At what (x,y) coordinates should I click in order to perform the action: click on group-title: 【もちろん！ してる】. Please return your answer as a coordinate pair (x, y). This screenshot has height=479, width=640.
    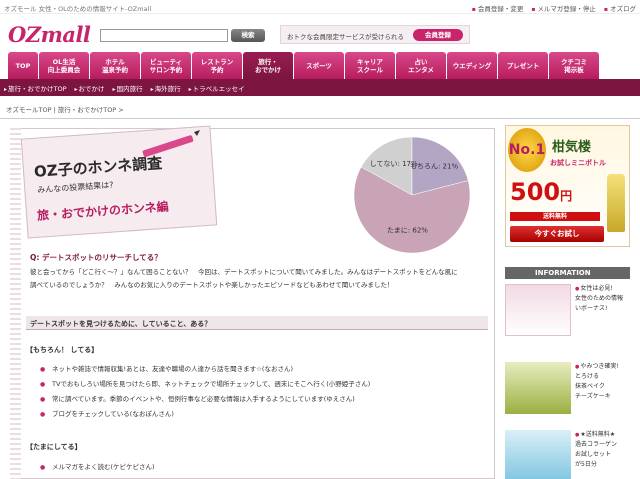
    Looking at the image, I should click on (62, 350).